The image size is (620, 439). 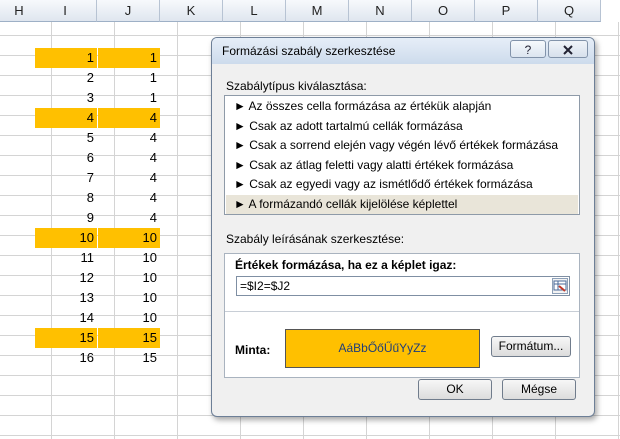 I want to click on column-header-p: P, so click(x=506, y=11).